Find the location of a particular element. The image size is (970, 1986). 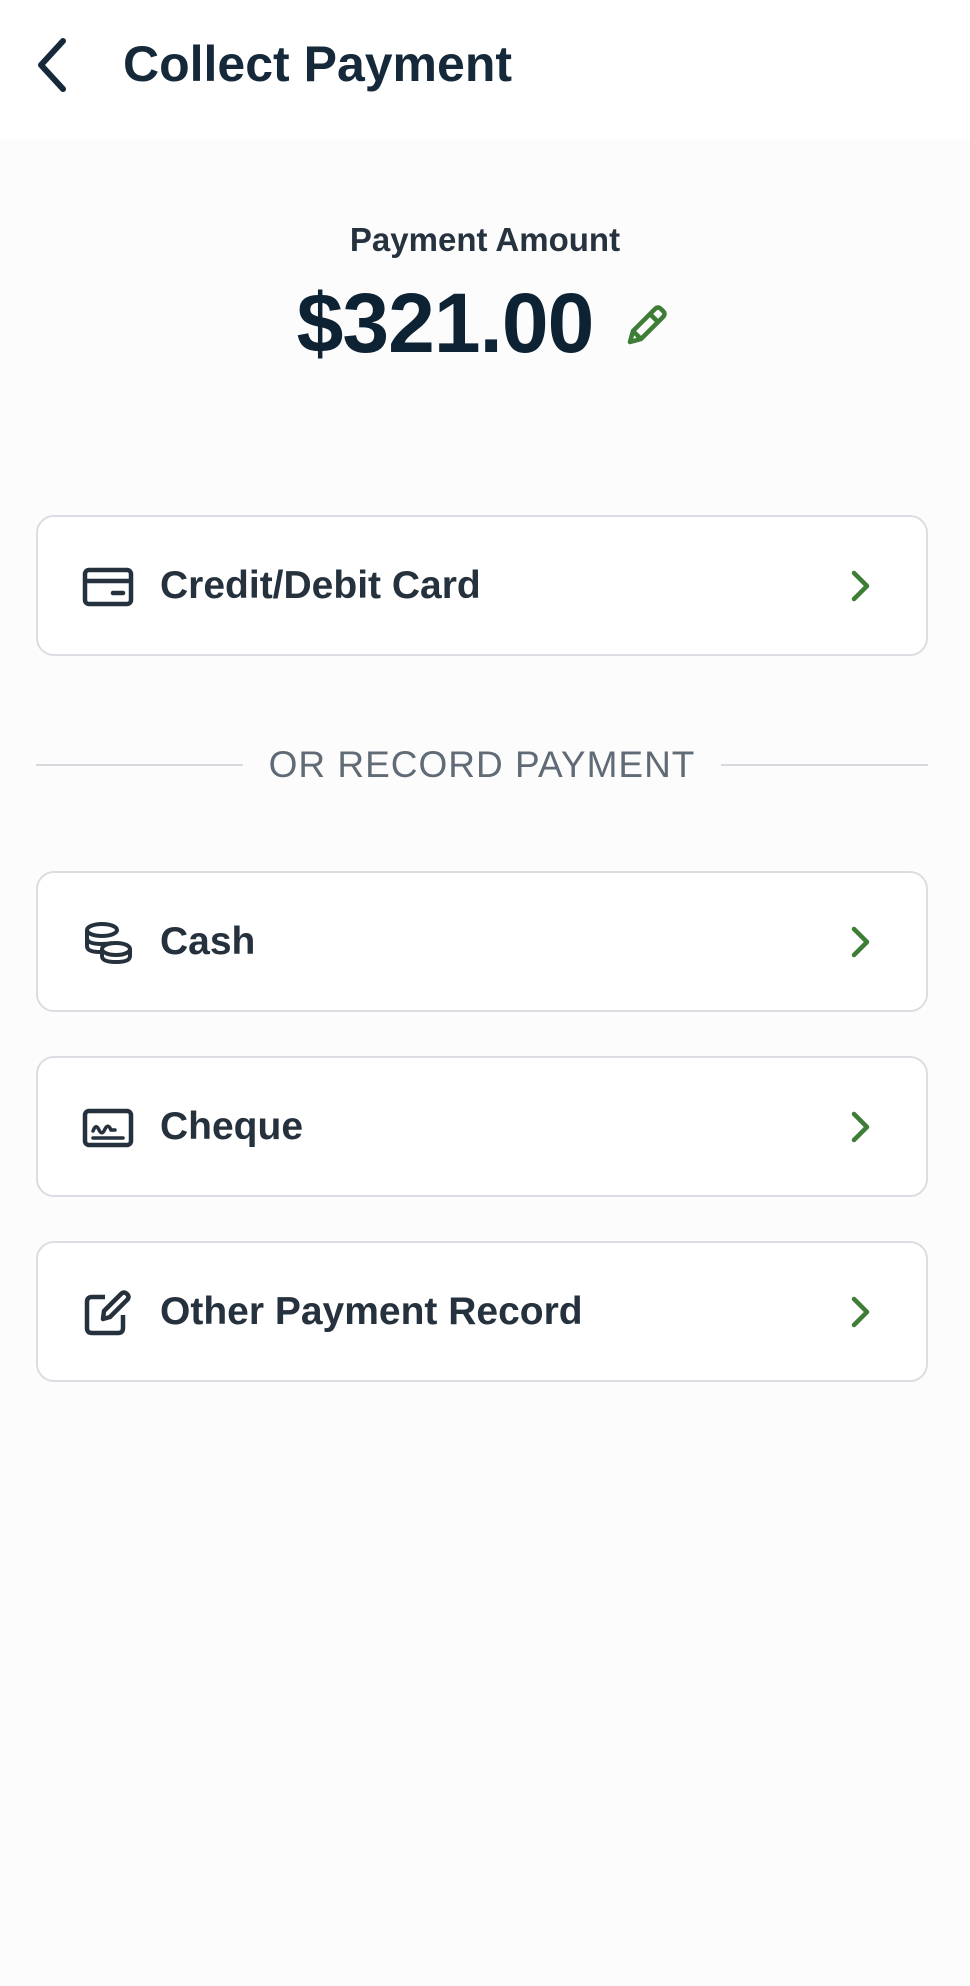

edit-amount-button is located at coordinates (647, 325).